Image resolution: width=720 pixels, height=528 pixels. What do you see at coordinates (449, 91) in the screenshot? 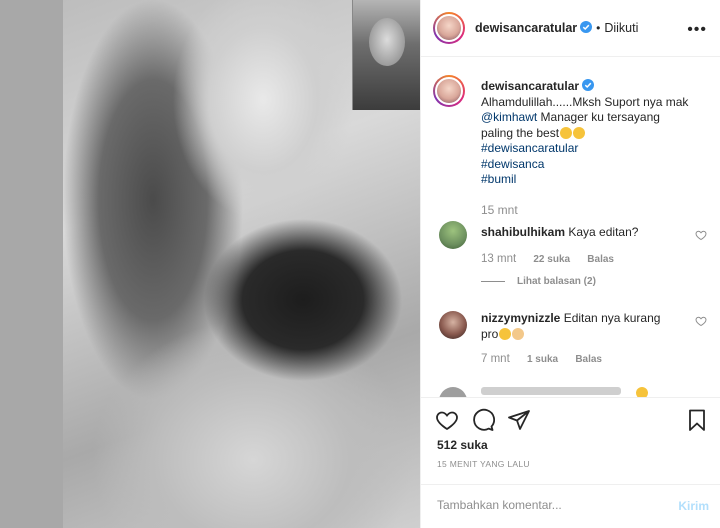
I see `caption-avatar` at bounding box center [449, 91].